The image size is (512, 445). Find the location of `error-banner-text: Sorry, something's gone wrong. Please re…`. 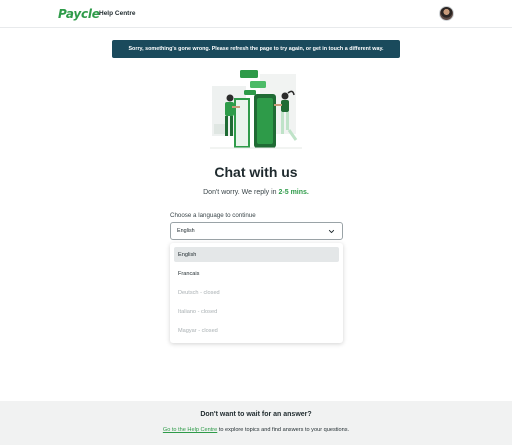

error-banner-text: Sorry, something's gone wrong. Please re… is located at coordinates (256, 49).